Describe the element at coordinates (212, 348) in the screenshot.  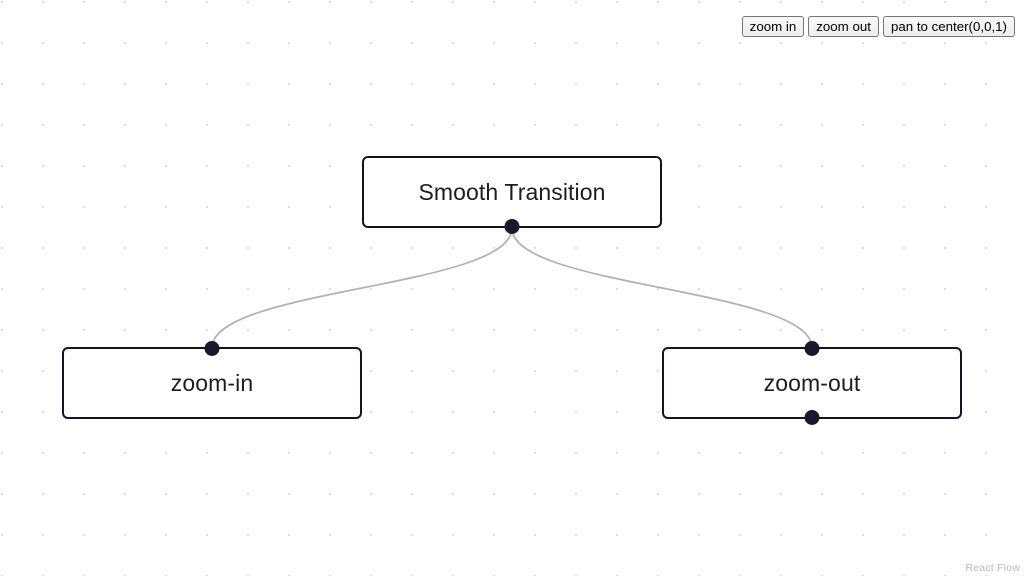
I see `target-handle-zoom-in` at that location.